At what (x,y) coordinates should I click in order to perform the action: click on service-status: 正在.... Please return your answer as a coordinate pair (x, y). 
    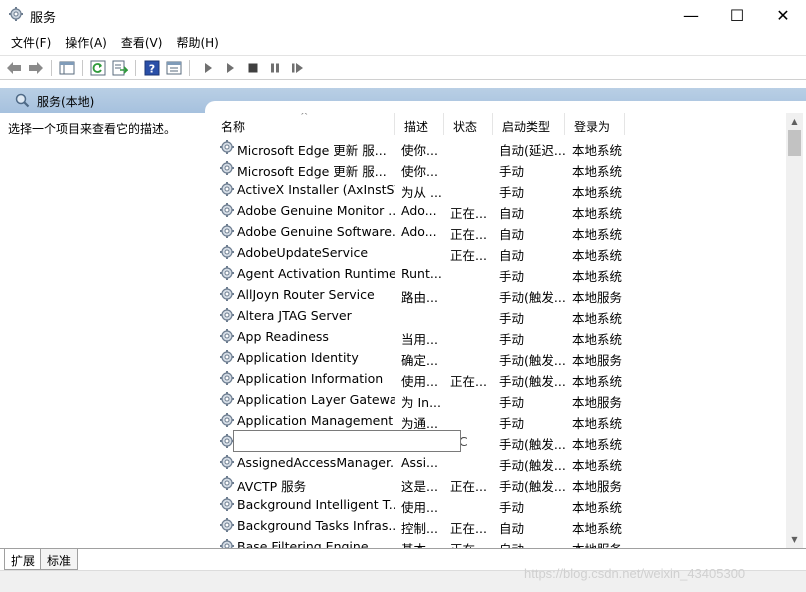
    Looking at the image, I should click on (472, 543).